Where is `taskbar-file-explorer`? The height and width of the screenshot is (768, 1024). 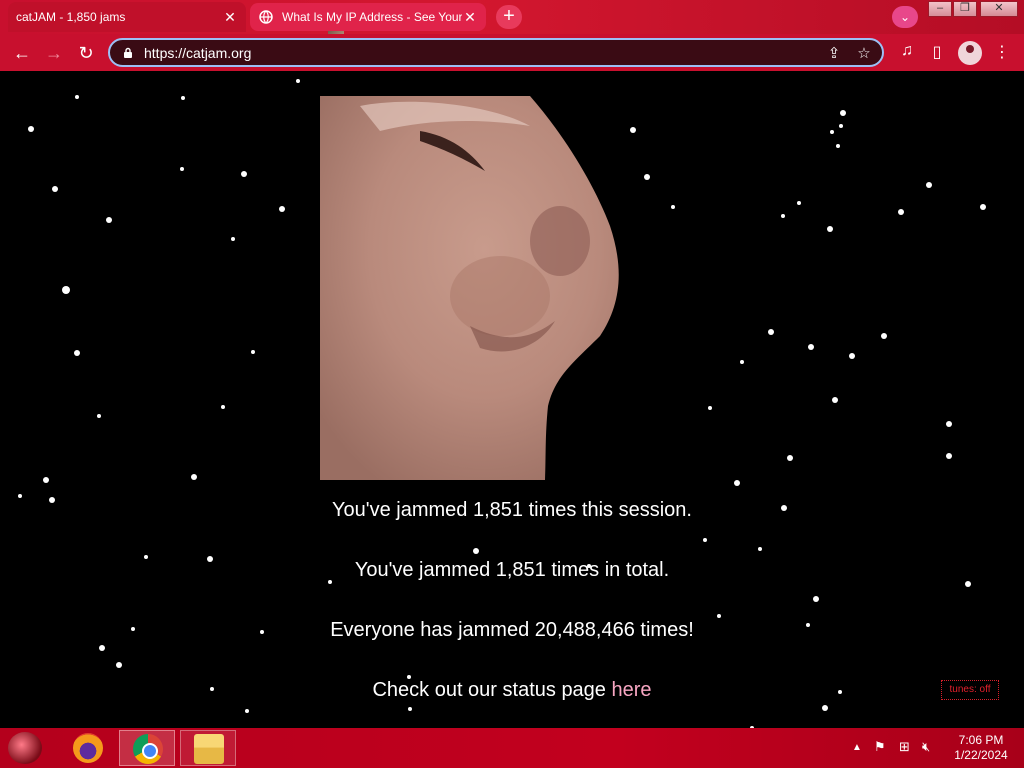 taskbar-file-explorer is located at coordinates (208, 748).